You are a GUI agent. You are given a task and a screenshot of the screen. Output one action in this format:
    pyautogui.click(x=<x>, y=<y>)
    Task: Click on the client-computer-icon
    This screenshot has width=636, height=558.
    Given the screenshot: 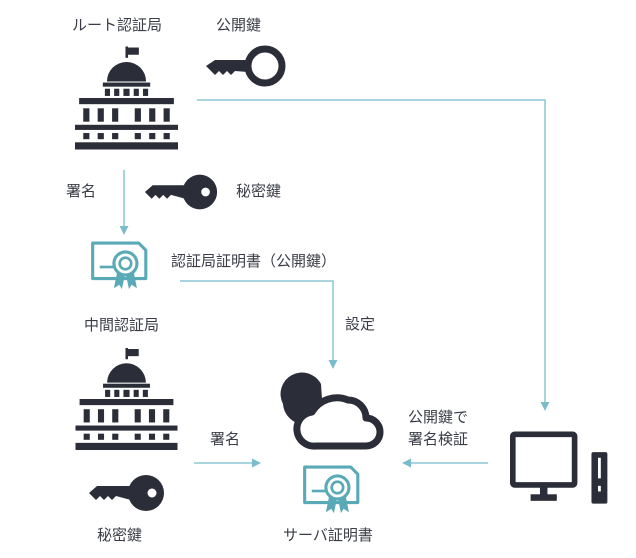 What is the action you would take?
    pyautogui.click(x=560, y=468)
    